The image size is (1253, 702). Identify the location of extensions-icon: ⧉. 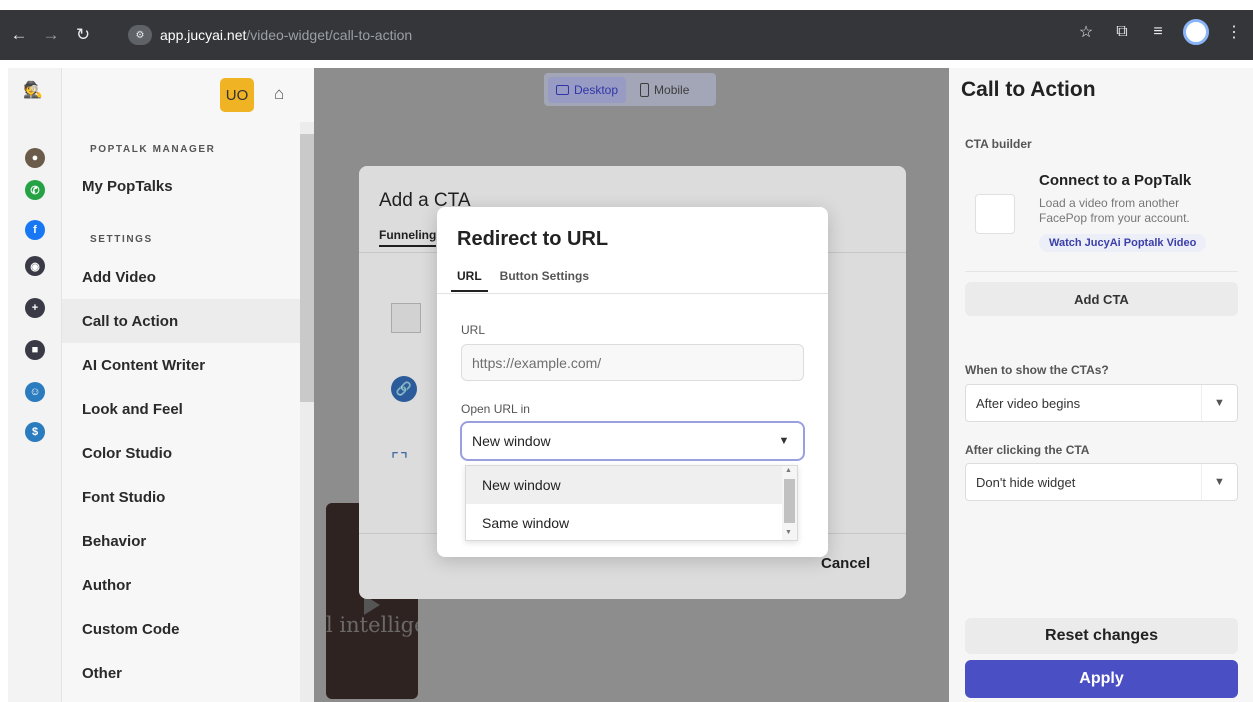
(1122, 32).